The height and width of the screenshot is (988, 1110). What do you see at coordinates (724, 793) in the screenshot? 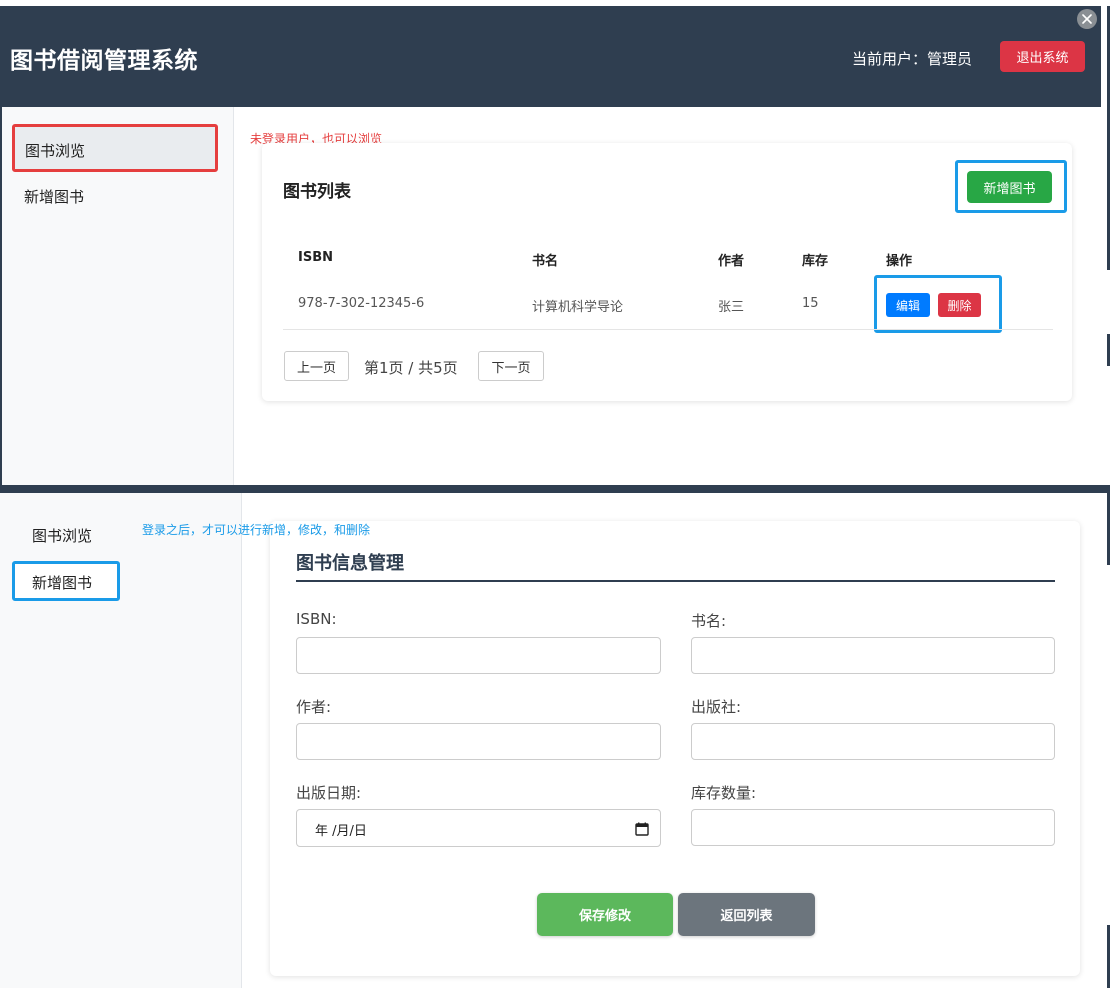
I see `stock-label: 库存数量:` at bounding box center [724, 793].